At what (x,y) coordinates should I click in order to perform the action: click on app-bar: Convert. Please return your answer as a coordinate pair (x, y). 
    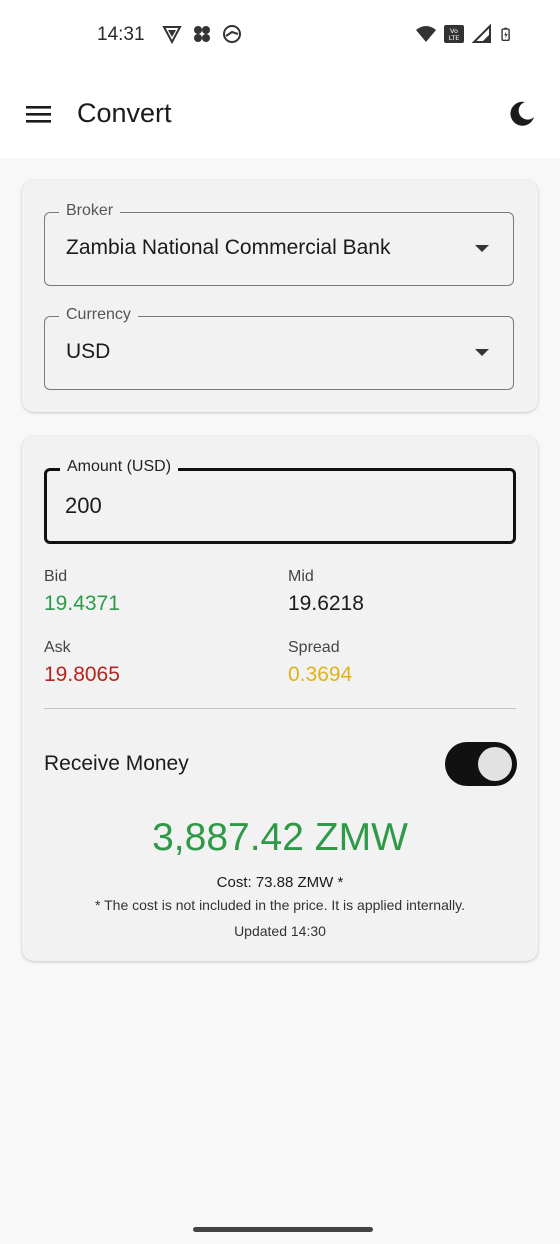
    Looking at the image, I should click on (280, 114).